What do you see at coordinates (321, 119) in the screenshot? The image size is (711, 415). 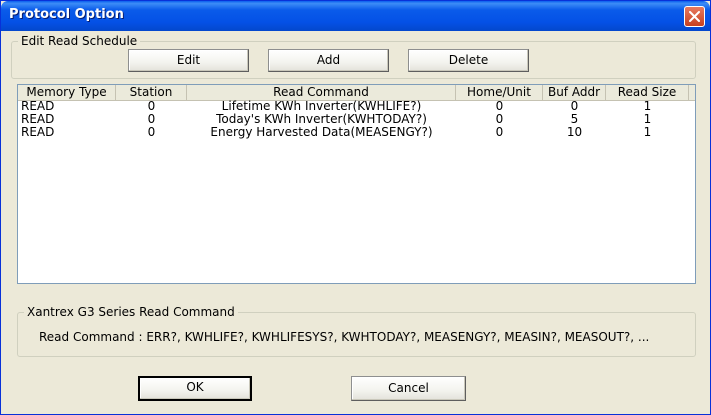 I see `cell-read-command: Today's KWh Inverter(KWHTODAY?)` at bounding box center [321, 119].